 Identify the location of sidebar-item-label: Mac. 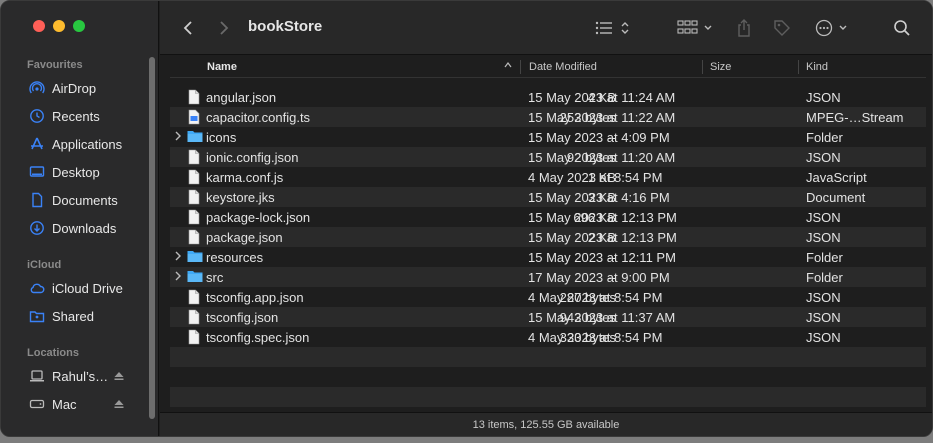
(64, 404).